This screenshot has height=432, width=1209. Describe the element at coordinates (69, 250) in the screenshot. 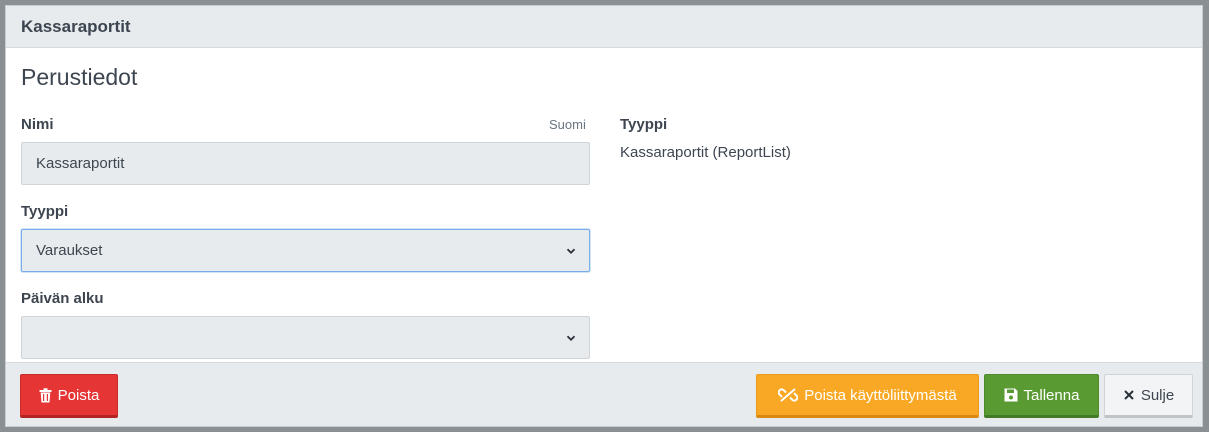

I see `type-select-value: Varaukset` at that location.